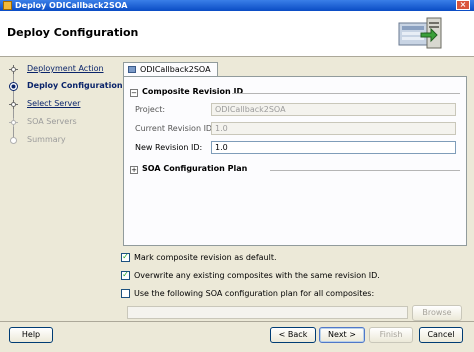  What do you see at coordinates (333, 147) in the screenshot?
I see `new-revision-input: 1.0` at bounding box center [333, 147].